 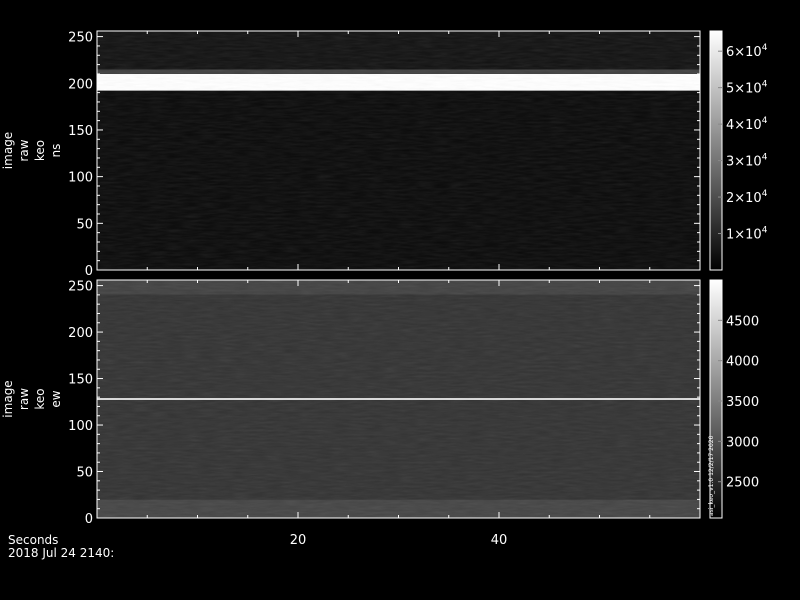 I want to click on side-annotation: asi_keo_v1.0 12/2/17 2020, so click(x=711, y=475).